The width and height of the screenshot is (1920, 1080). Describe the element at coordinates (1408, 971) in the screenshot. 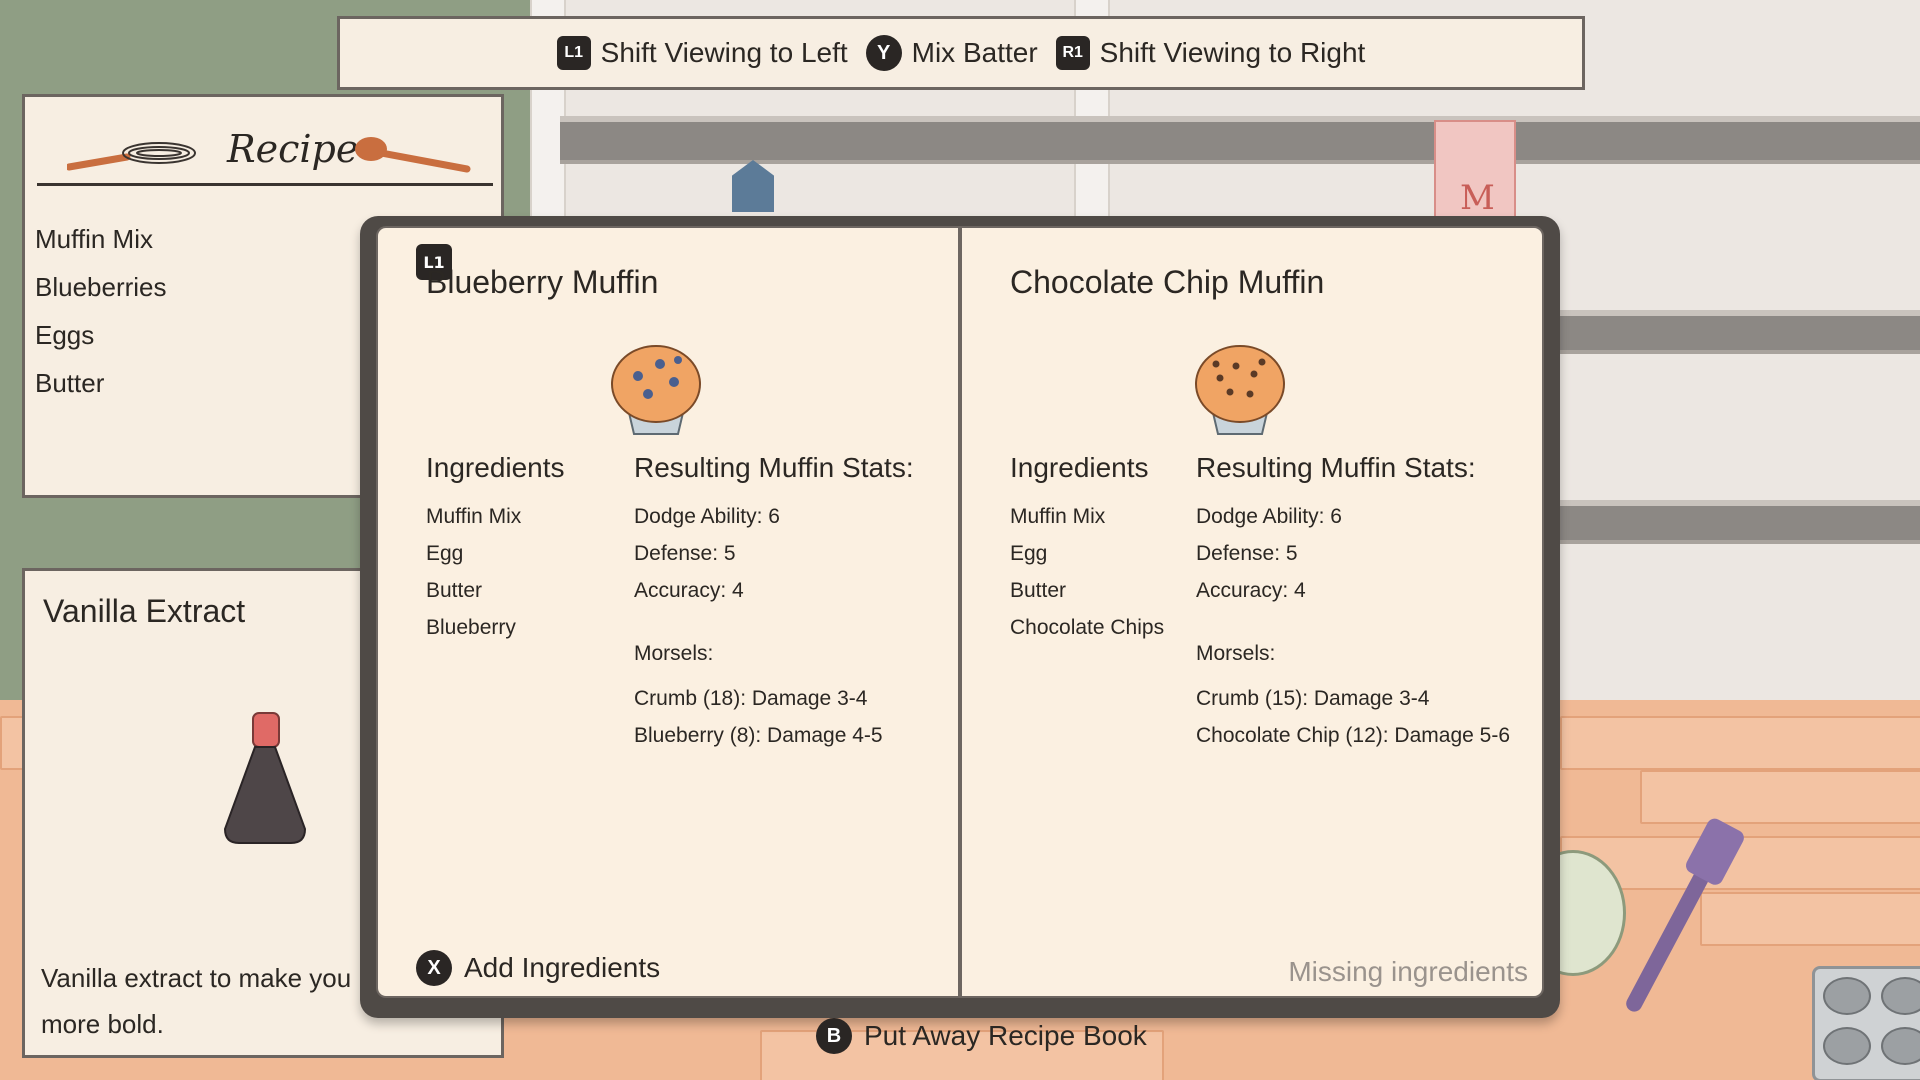

I see `missing-ingredients-status: Missing ingredients` at that location.